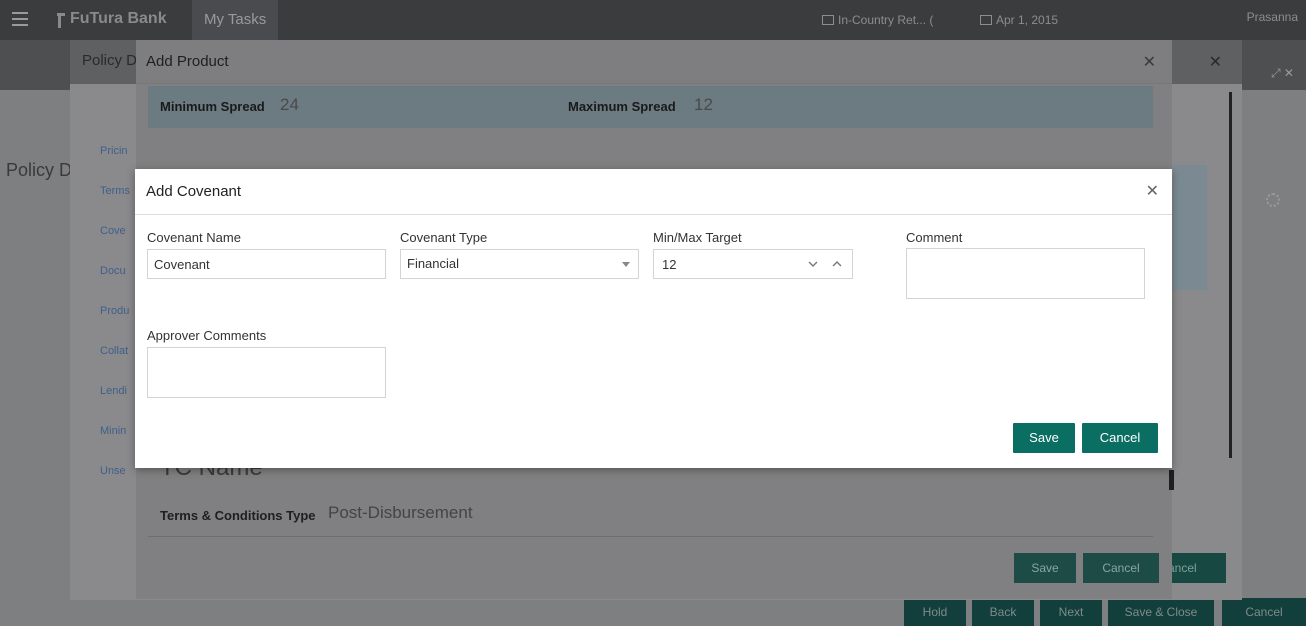 This screenshot has height=626, width=1306. Describe the element at coordinates (289, 104) in the screenshot. I see `min-spread-value: 24` at that location.